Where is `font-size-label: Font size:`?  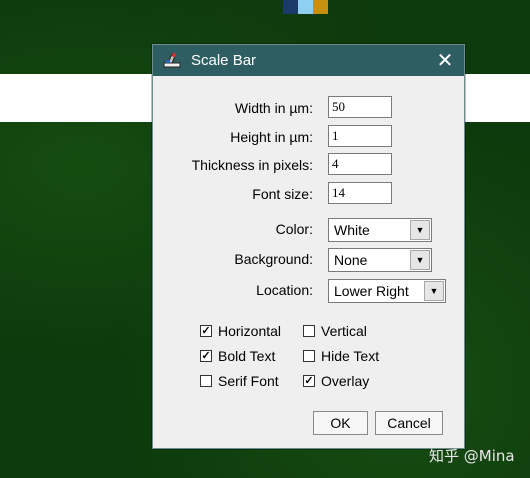
font-size-label: Font size: is located at coordinates (282, 194).